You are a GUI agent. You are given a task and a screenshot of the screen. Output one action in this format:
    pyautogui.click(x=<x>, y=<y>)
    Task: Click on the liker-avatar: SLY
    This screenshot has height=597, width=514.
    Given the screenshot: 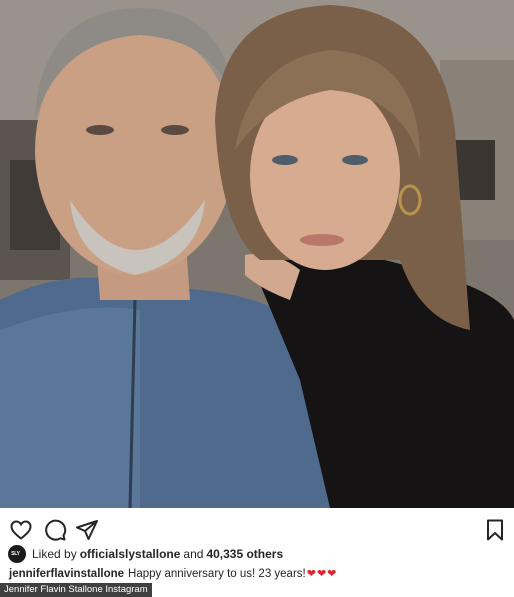 What is the action you would take?
    pyautogui.click(x=17, y=554)
    